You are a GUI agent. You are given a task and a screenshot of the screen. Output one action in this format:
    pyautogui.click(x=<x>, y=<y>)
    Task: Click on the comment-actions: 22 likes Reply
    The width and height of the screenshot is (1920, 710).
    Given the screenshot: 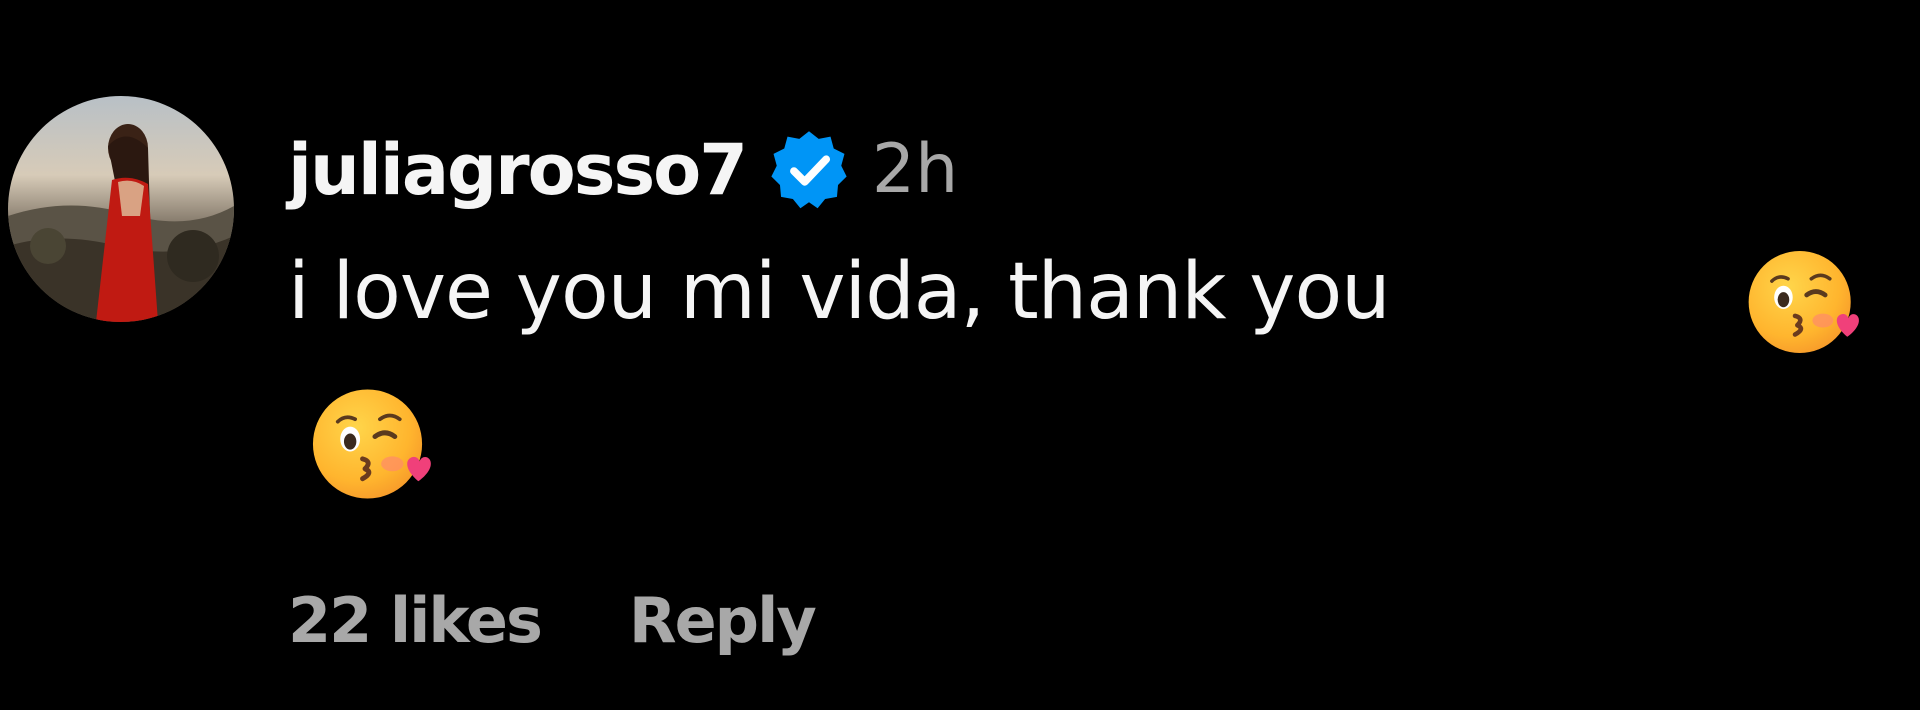 What is the action you would take?
    pyautogui.click(x=552, y=621)
    